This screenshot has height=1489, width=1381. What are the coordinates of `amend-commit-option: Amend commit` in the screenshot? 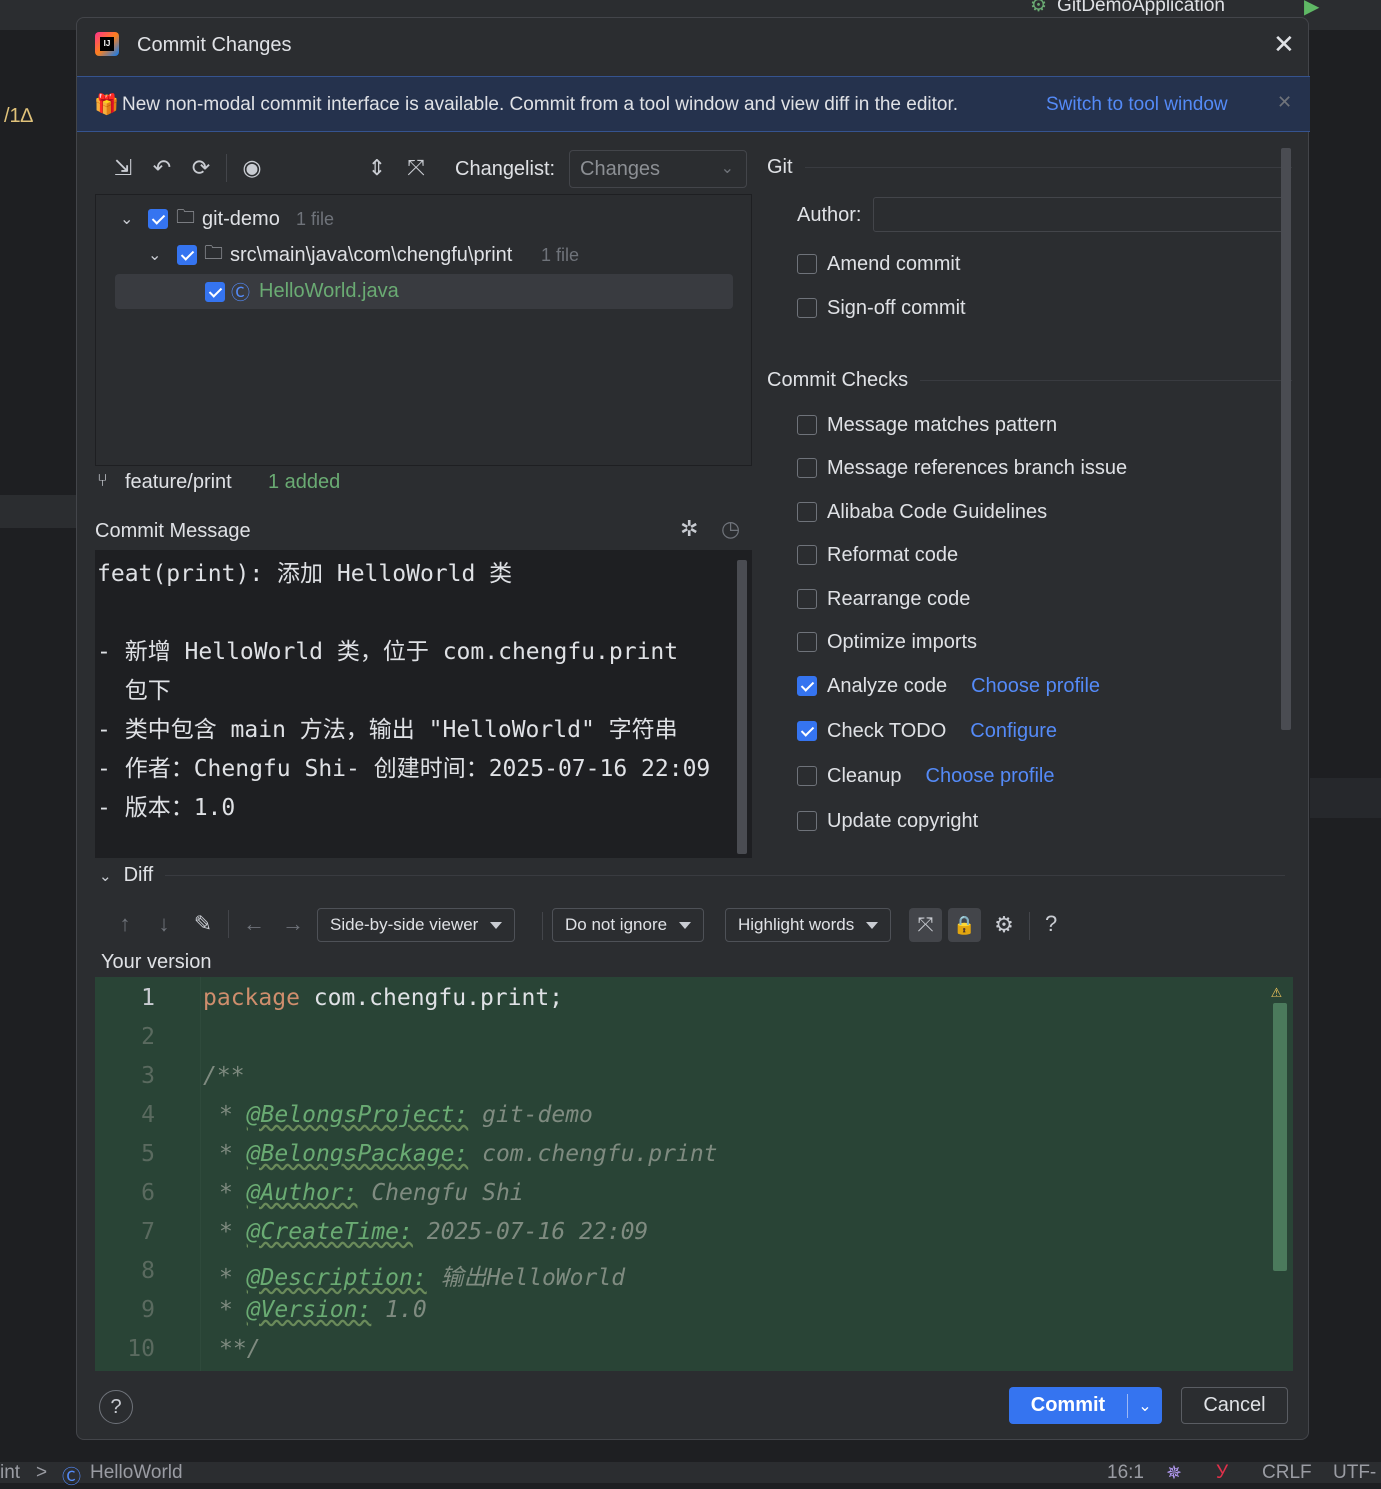 It's located at (878, 264).